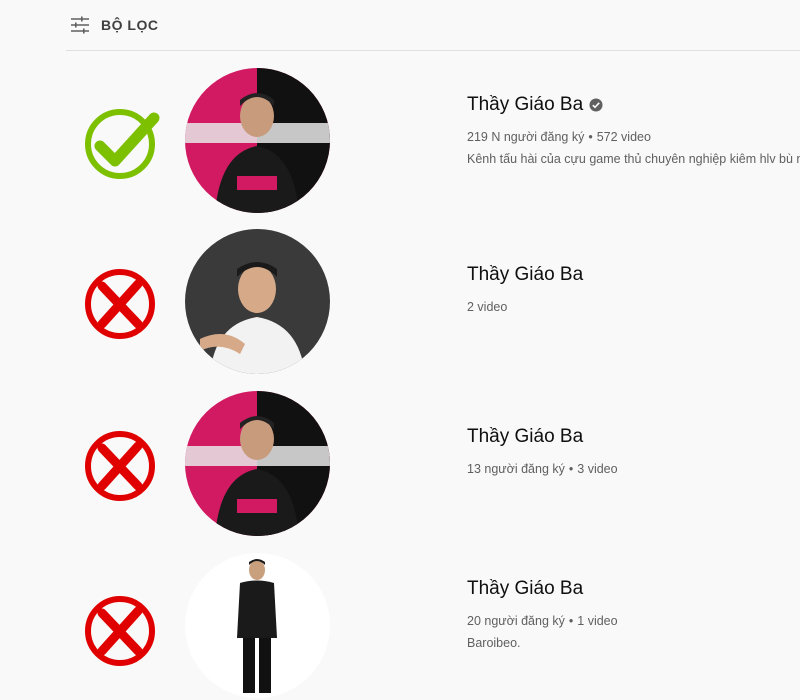  I want to click on channel-meta: 20 người đăng ký • 1 video, so click(633, 621).